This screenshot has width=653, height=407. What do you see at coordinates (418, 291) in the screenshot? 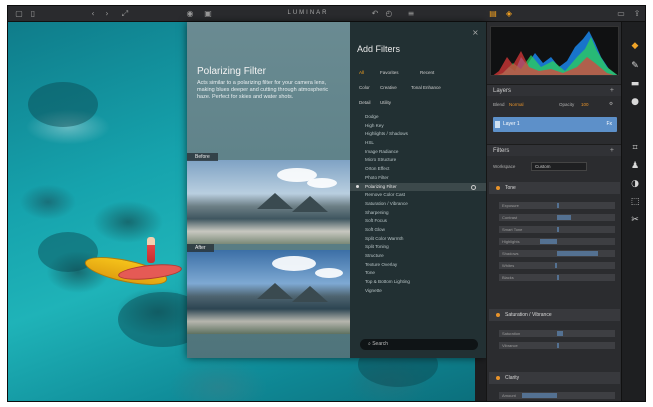
I see `filter-item: Vignette` at bounding box center [418, 291].